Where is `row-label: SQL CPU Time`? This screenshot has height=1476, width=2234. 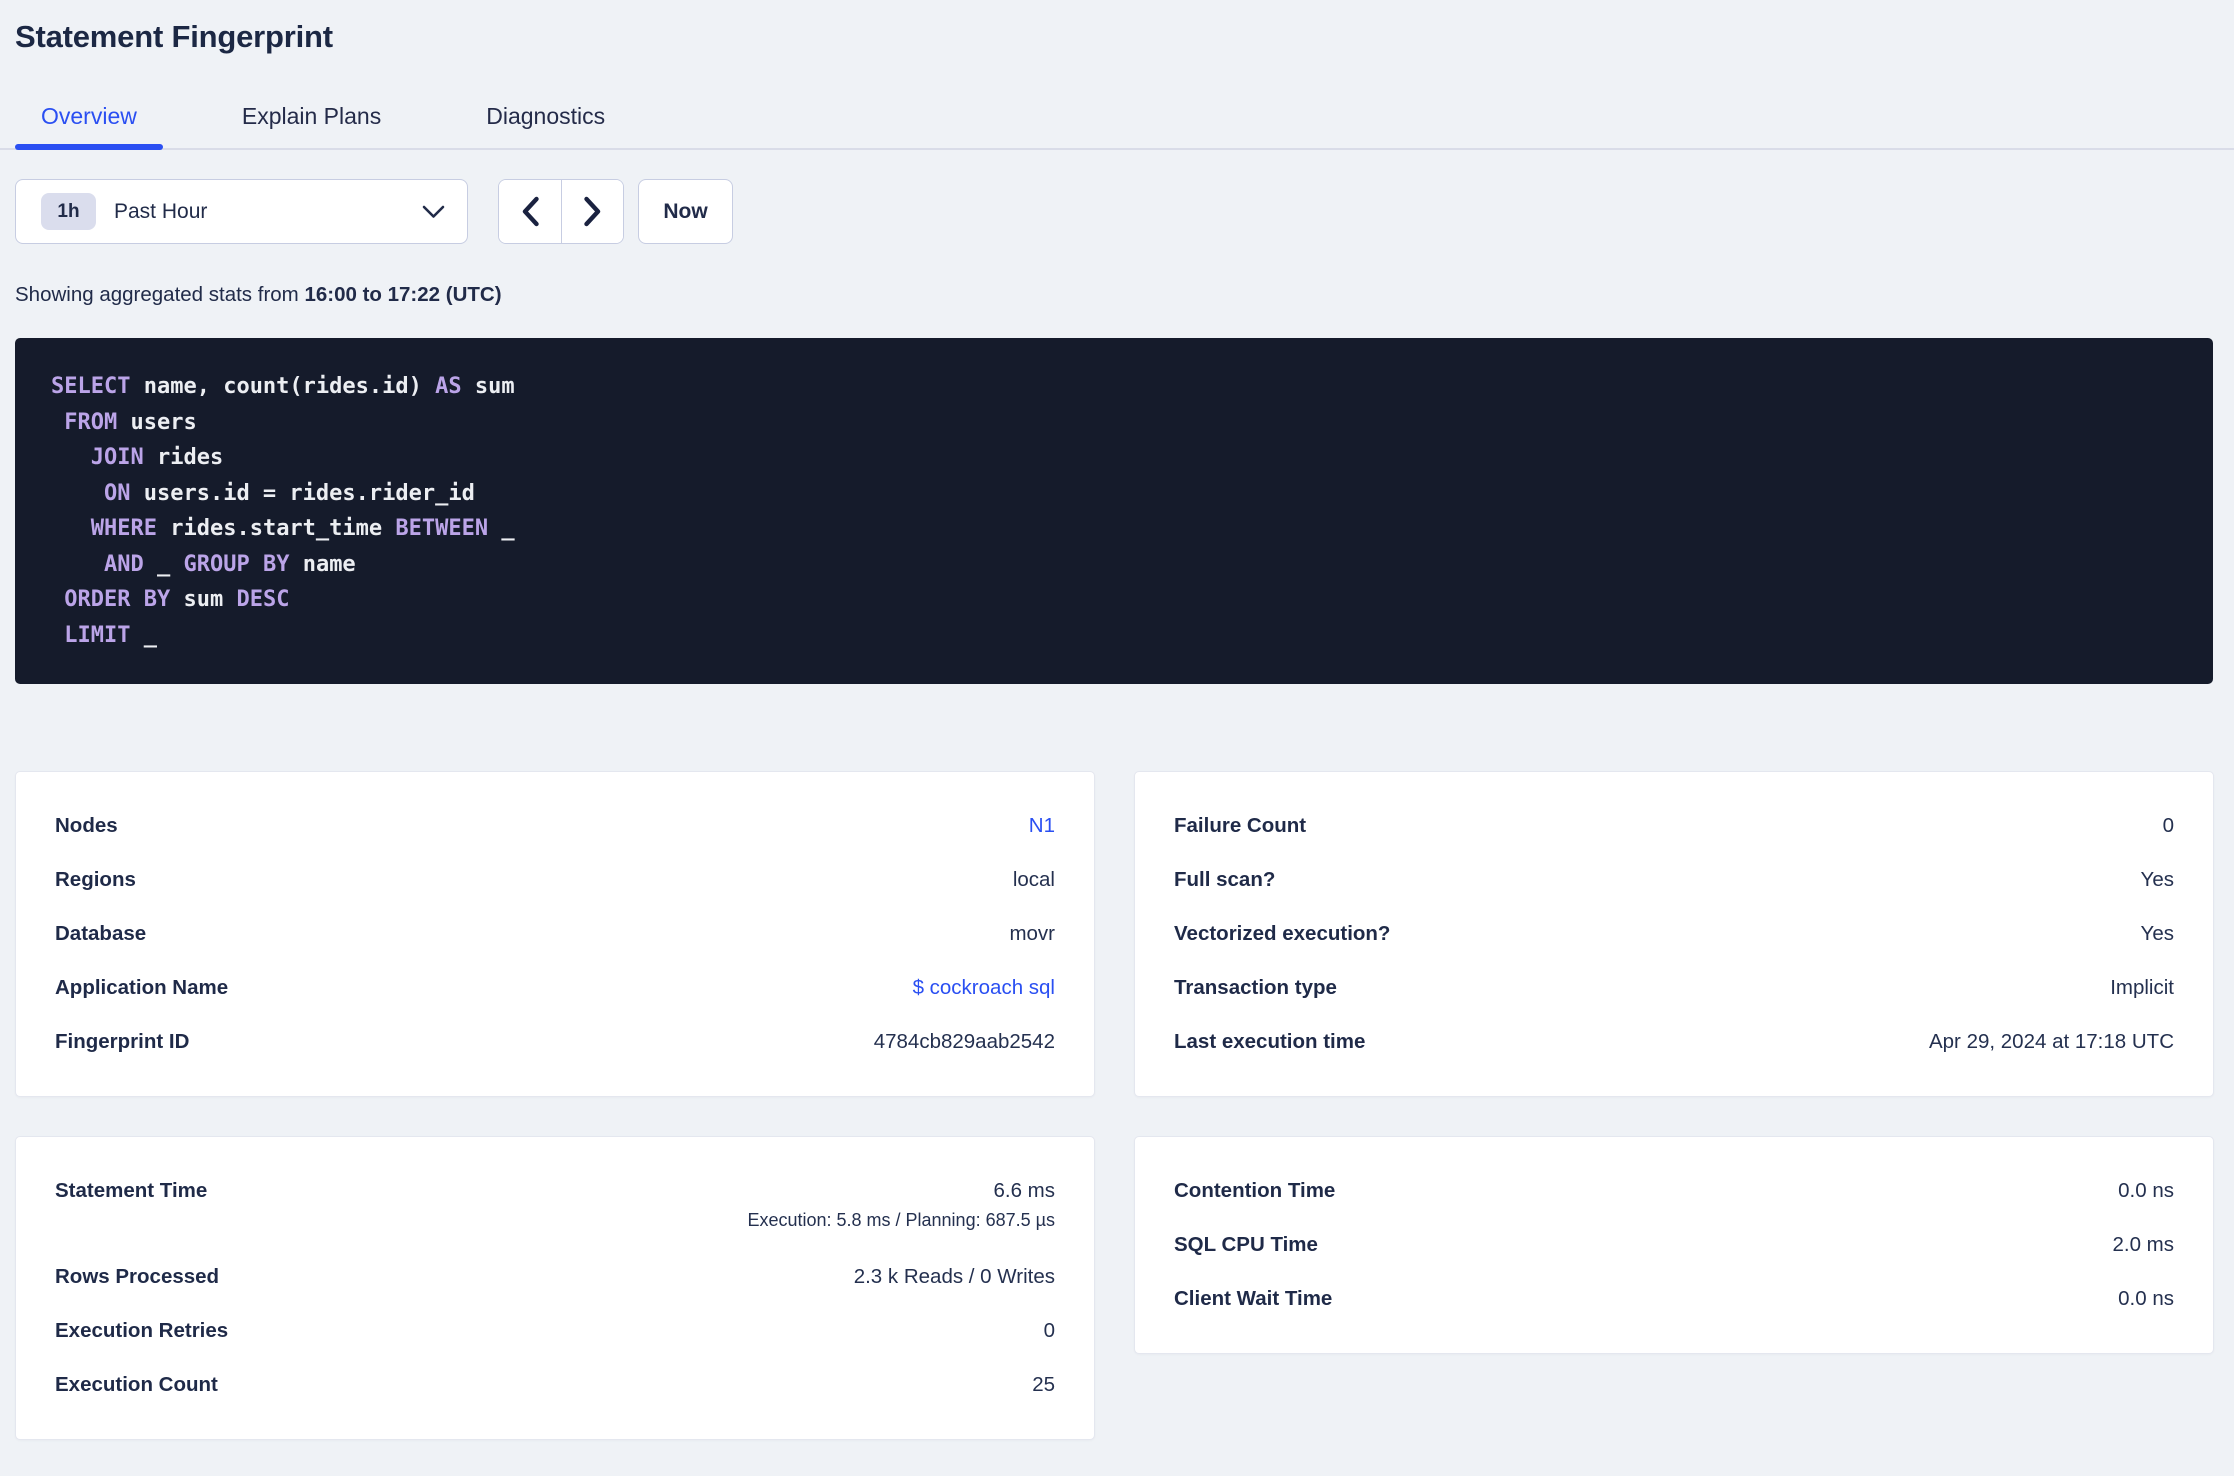 row-label: SQL CPU Time is located at coordinates (1246, 1244).